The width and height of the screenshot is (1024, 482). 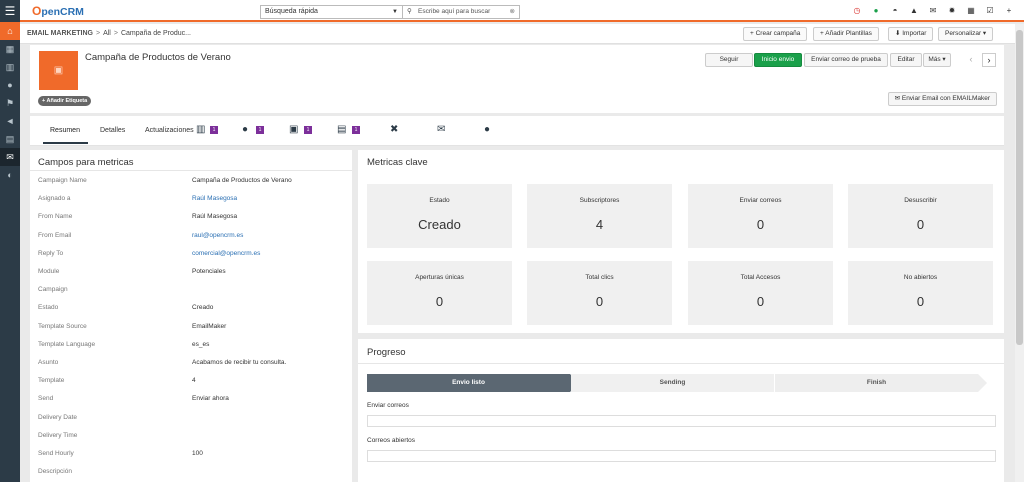 I want to click on add-tag-button: + Añadir Etiqueta, so click(x=65, y=101).